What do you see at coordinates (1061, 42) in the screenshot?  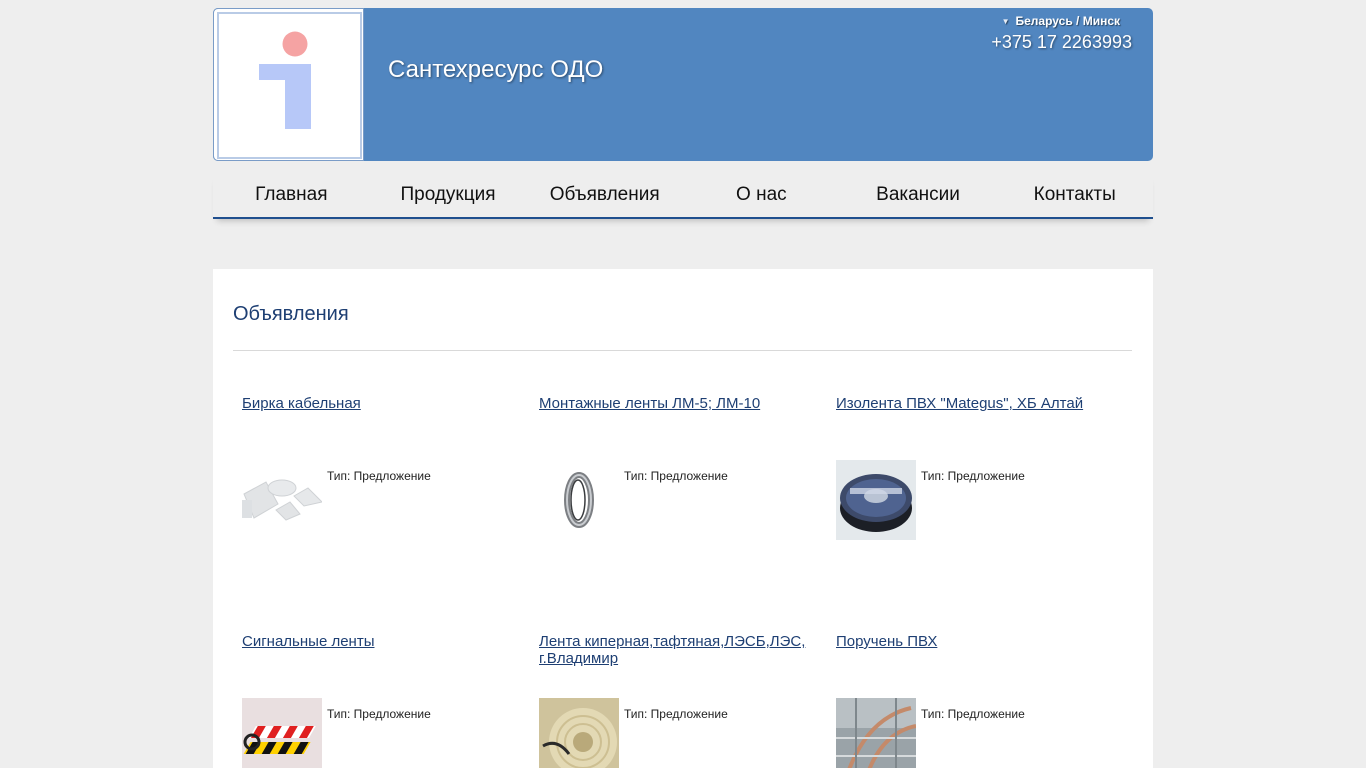 I see `phone-number: +375 17 2263993` at bounding box center [1061, 42].